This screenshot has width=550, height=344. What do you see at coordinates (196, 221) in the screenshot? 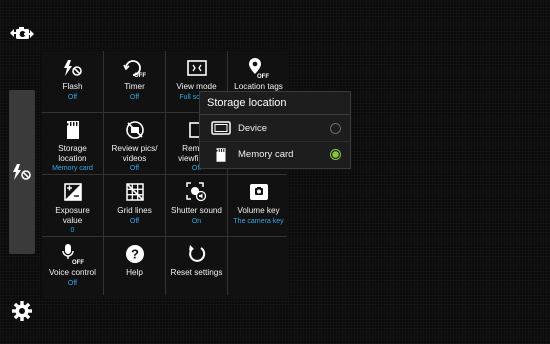
I see `setting-value: On` at bounding box center [196, 221].